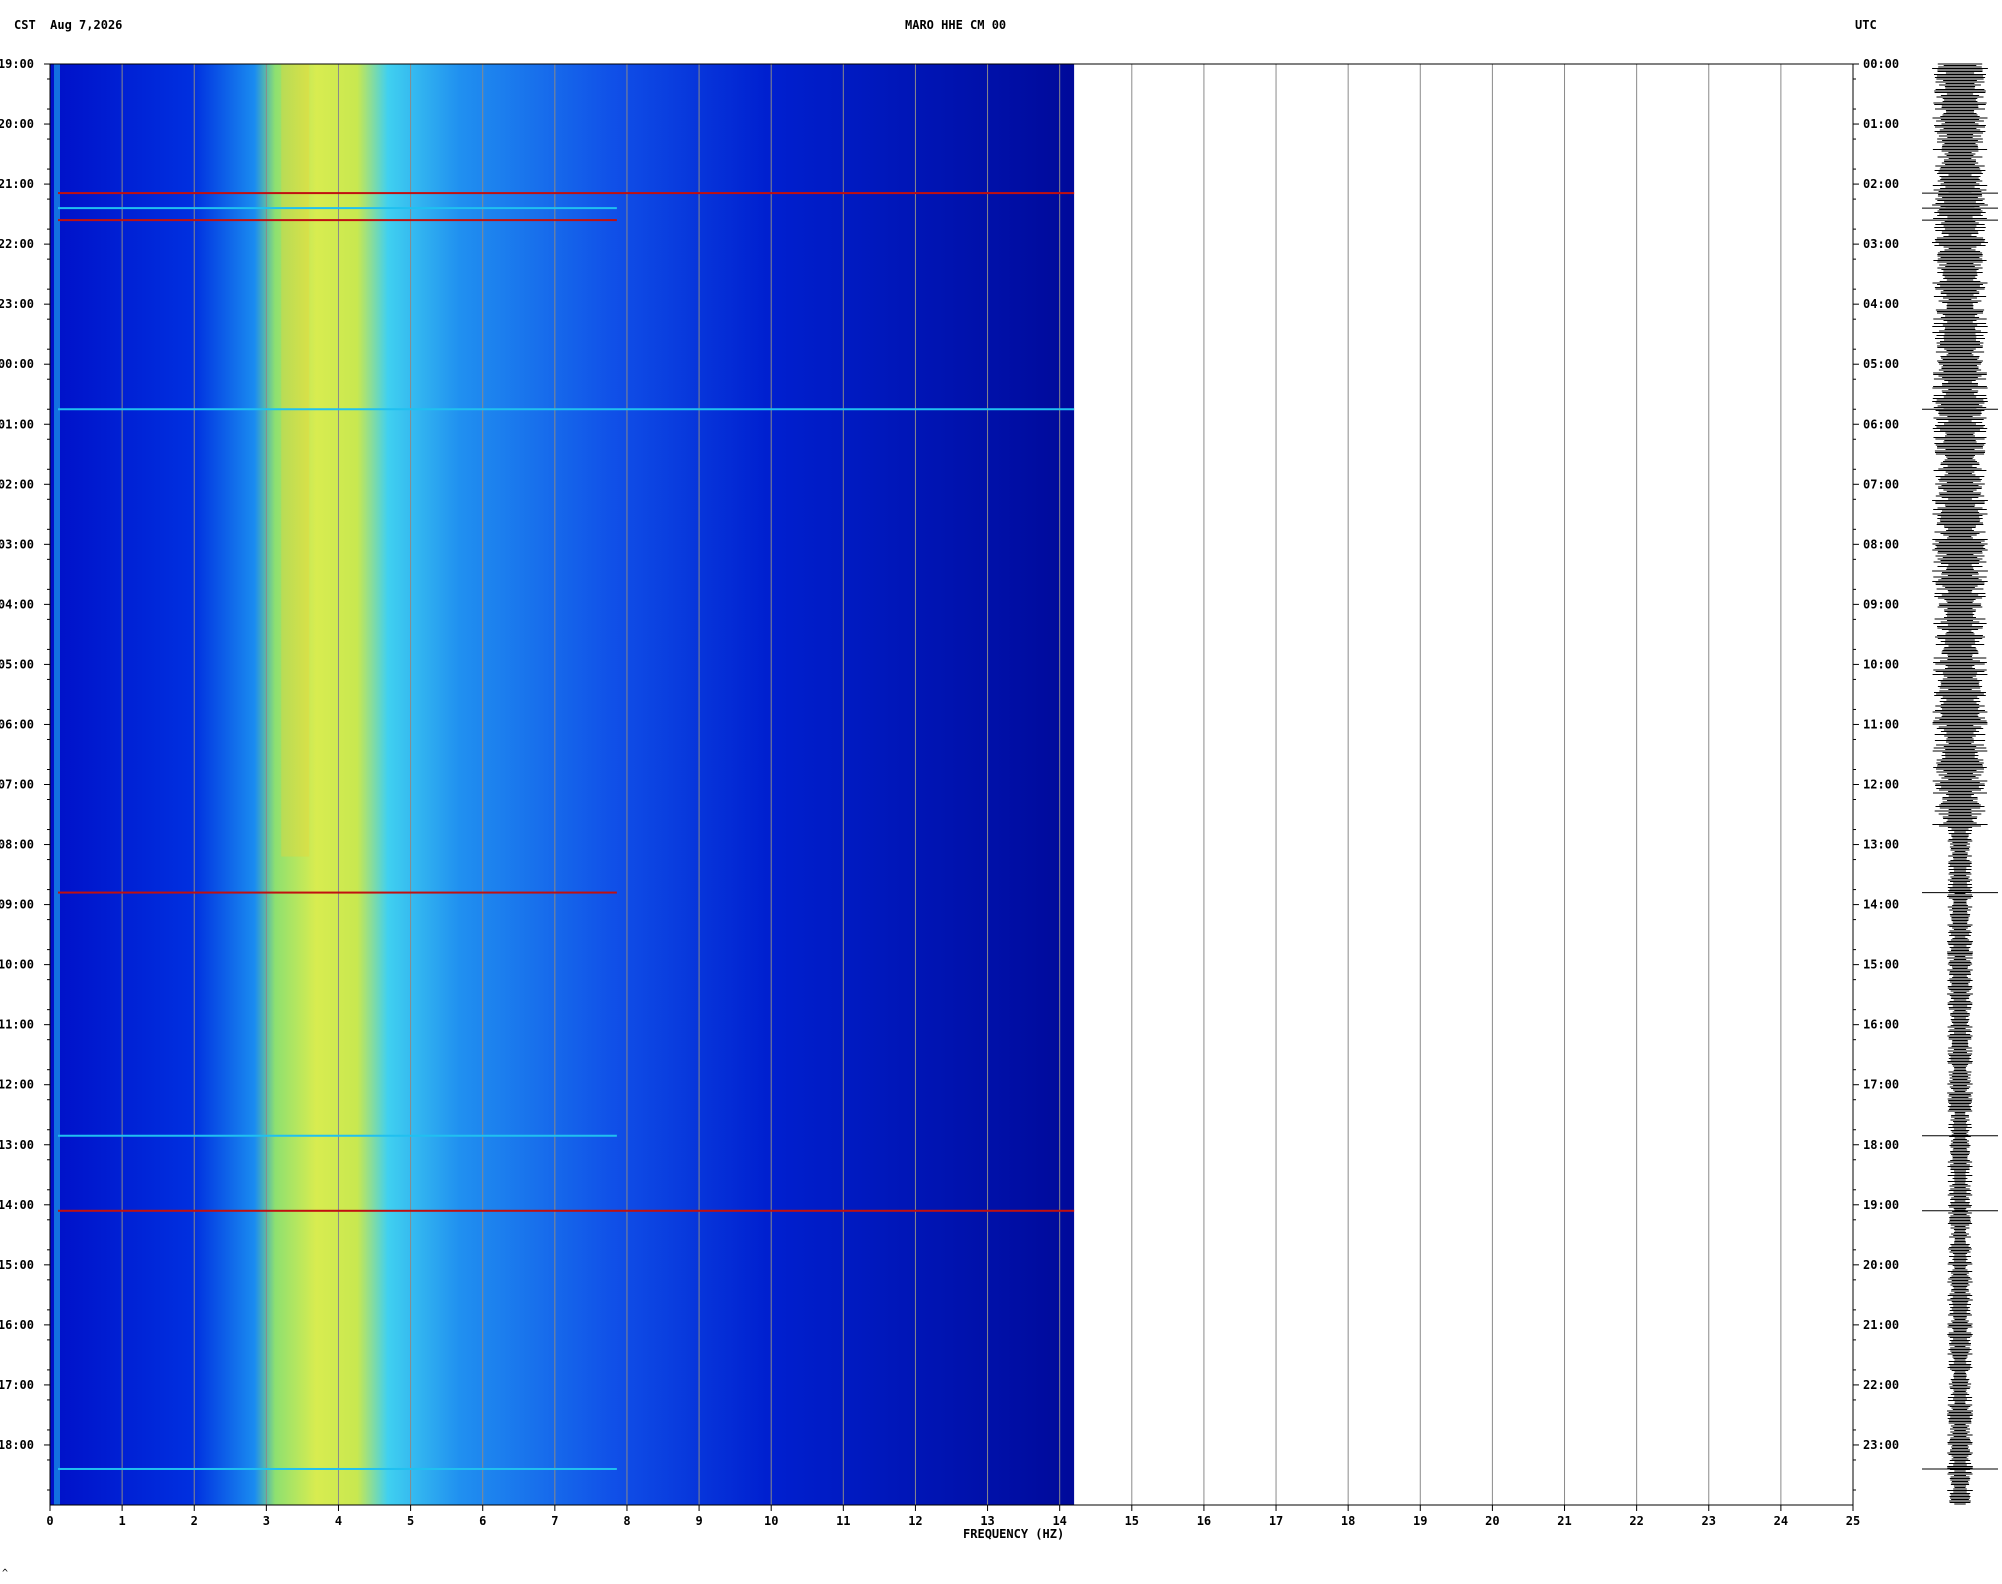 This screenshot has width=2002, height=1584. What do you see at coordinates (1132, 1521) in the screenshot?
I see `x-tick-label: 15` at bounding box center [1132, 1521].